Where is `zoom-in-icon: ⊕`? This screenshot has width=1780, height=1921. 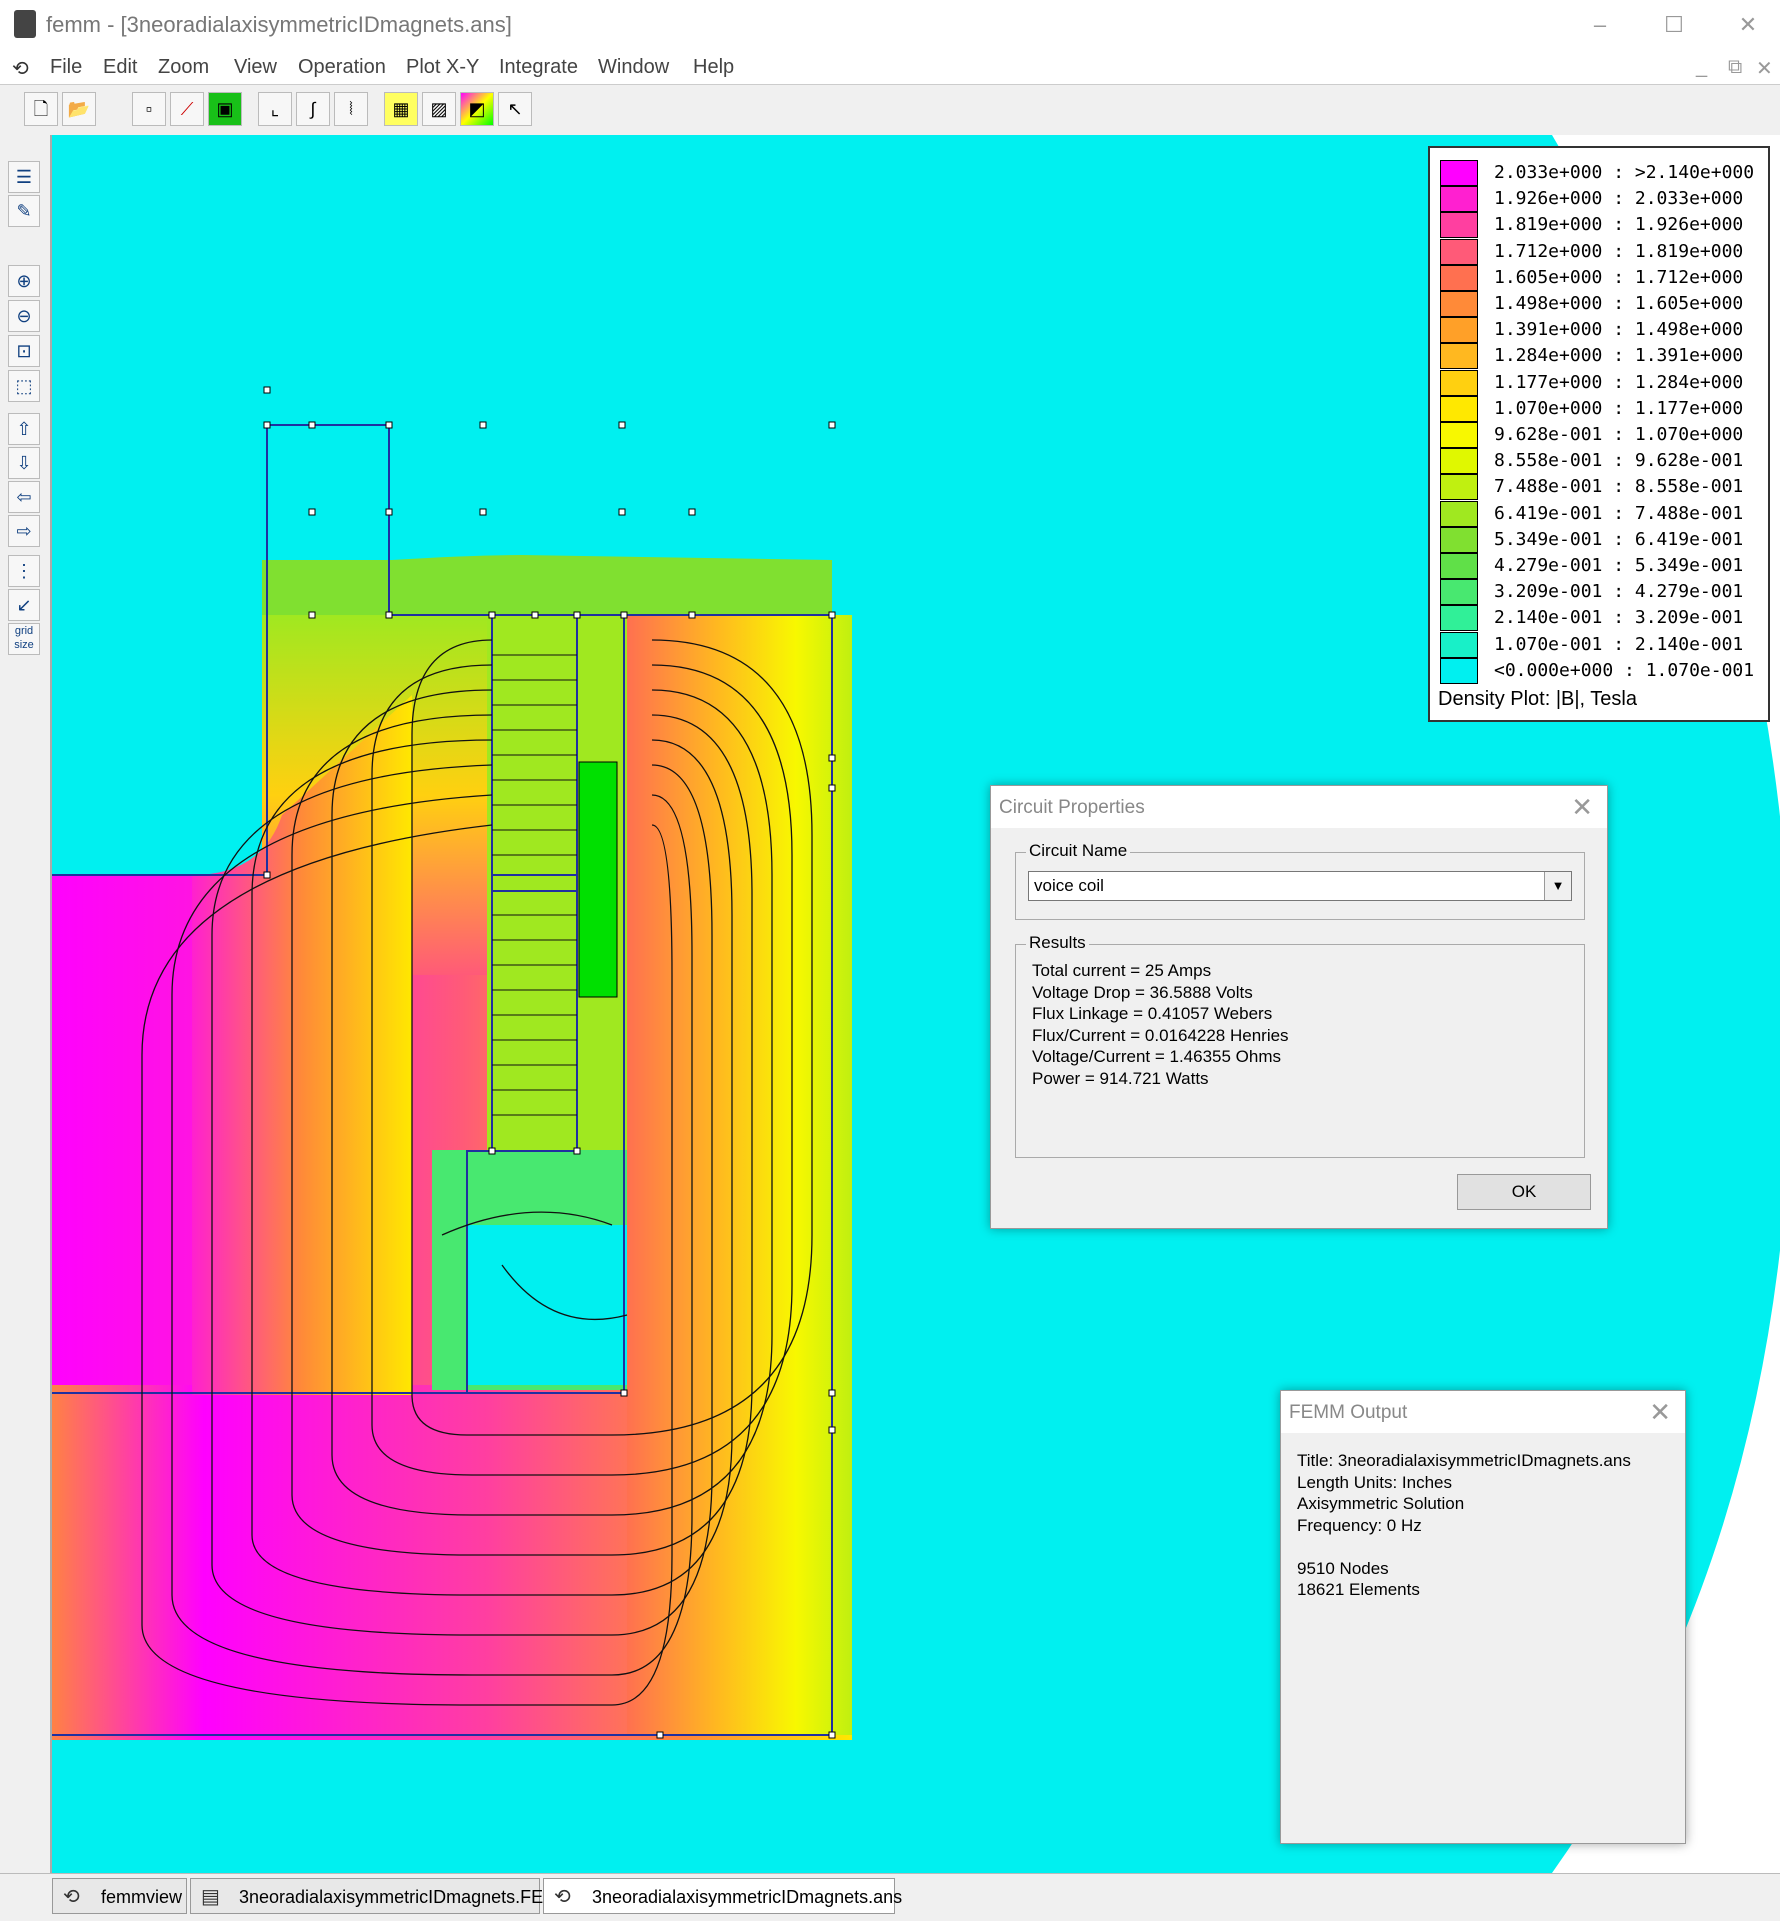
zoom-in-icon: ⊕ is located at coordinates (24, 281).